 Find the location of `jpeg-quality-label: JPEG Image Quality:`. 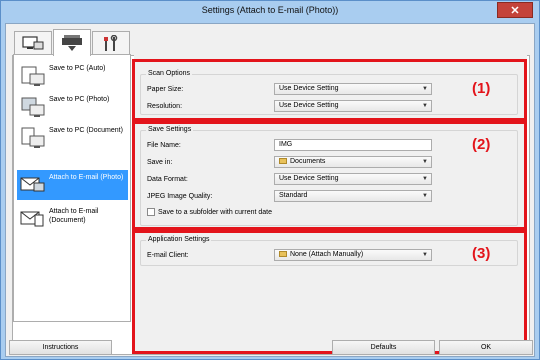

jpeg-quality-label: JPEG Image Quality: is located at coordinates (180, 196).